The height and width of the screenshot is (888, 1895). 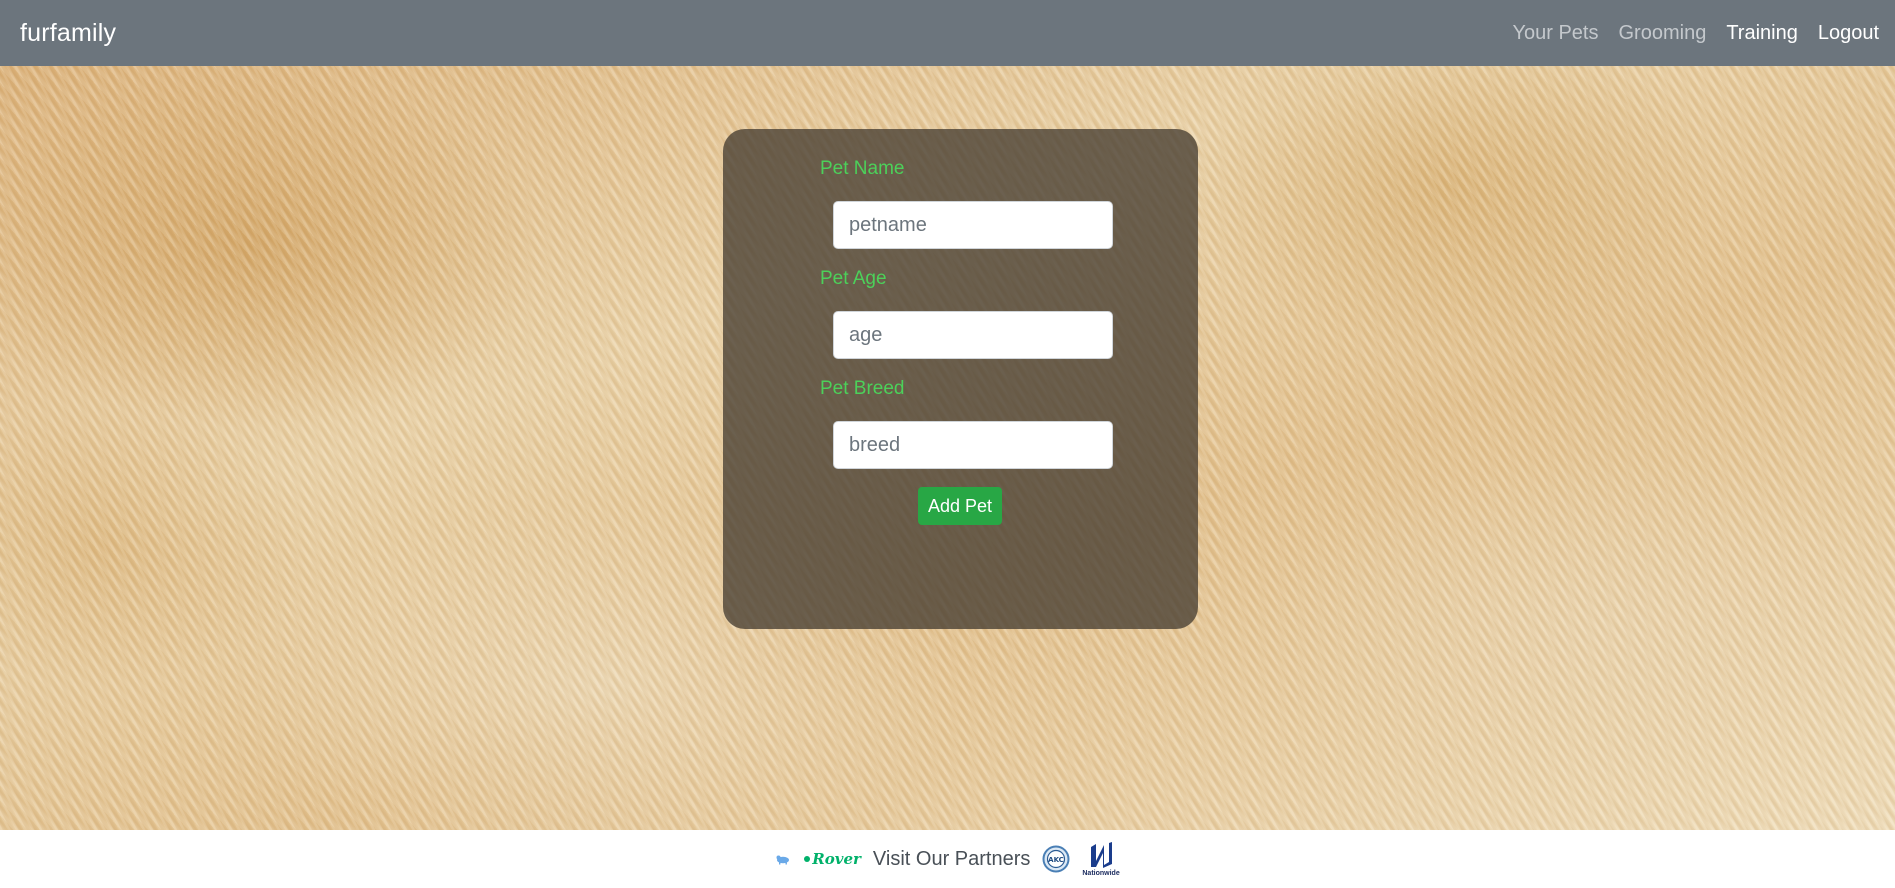 What do you see at coordinates (836, 859) in the screenshot?
I see `rover-wordmark: Rover` at bounding box center [836, 859].